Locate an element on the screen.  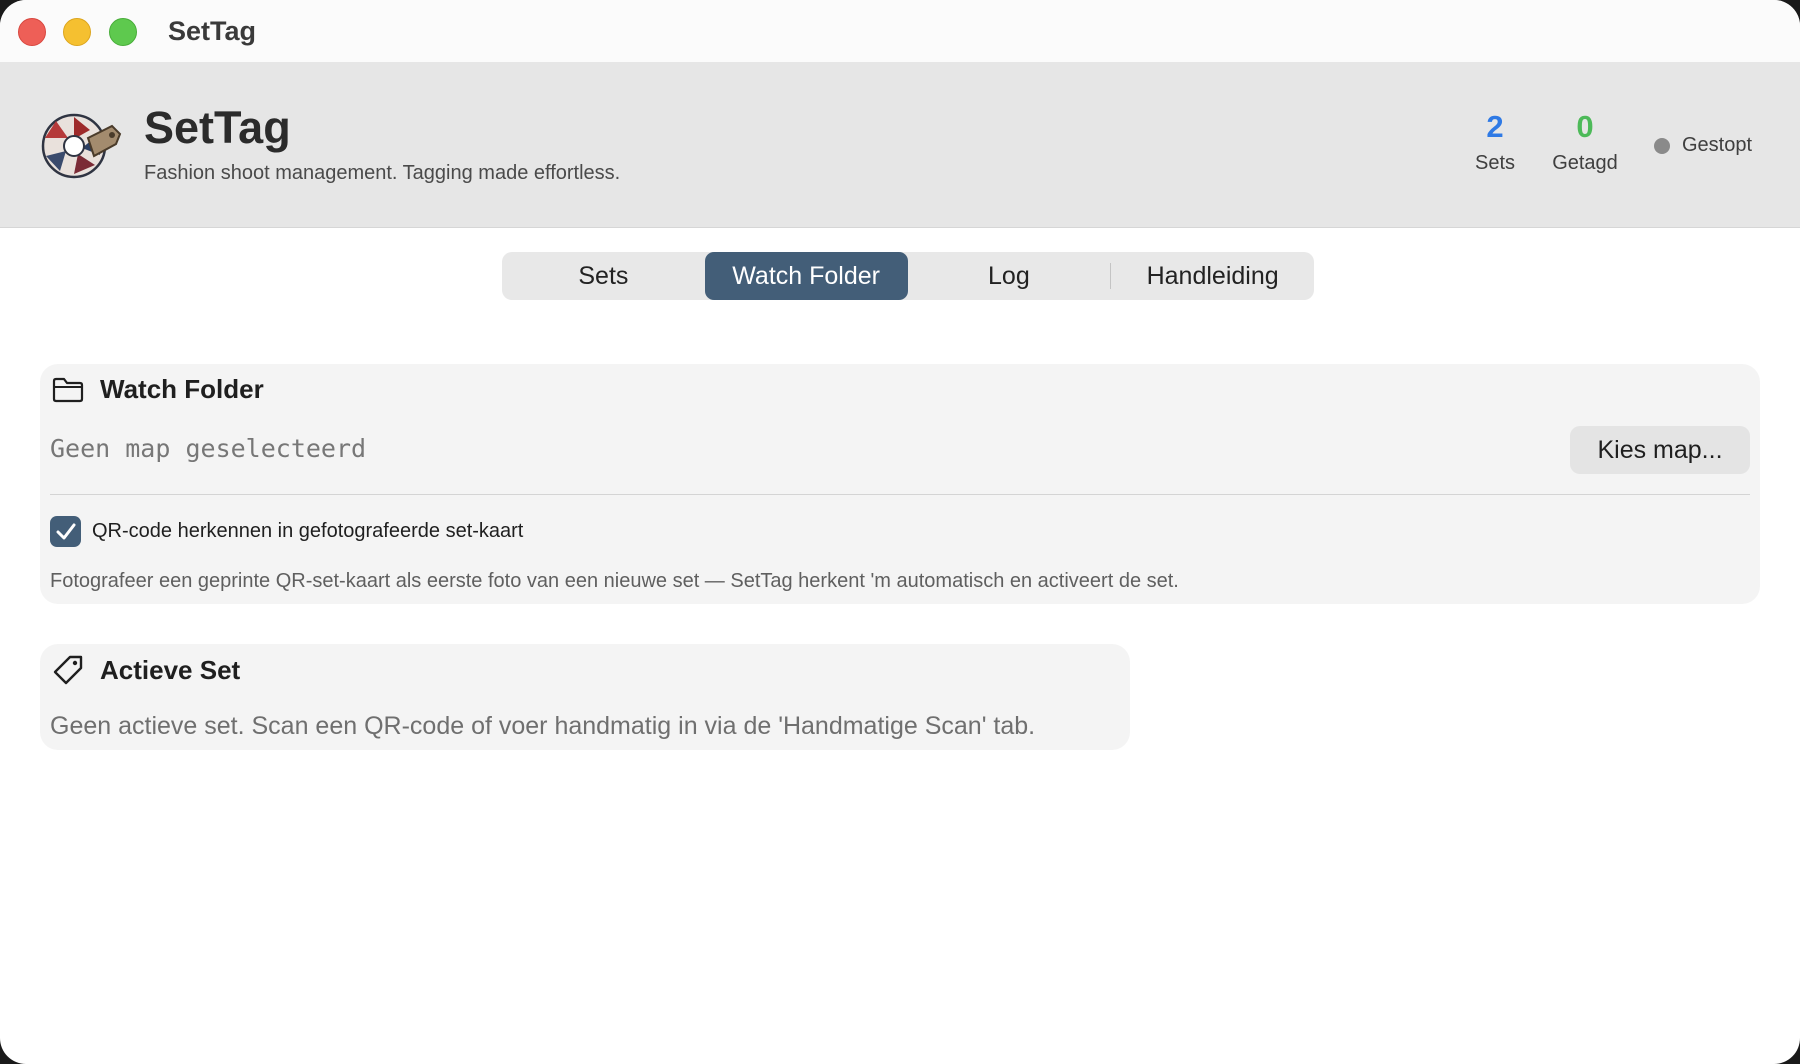
active-set-title: Actieve Set is located at coordinates (170, 669).